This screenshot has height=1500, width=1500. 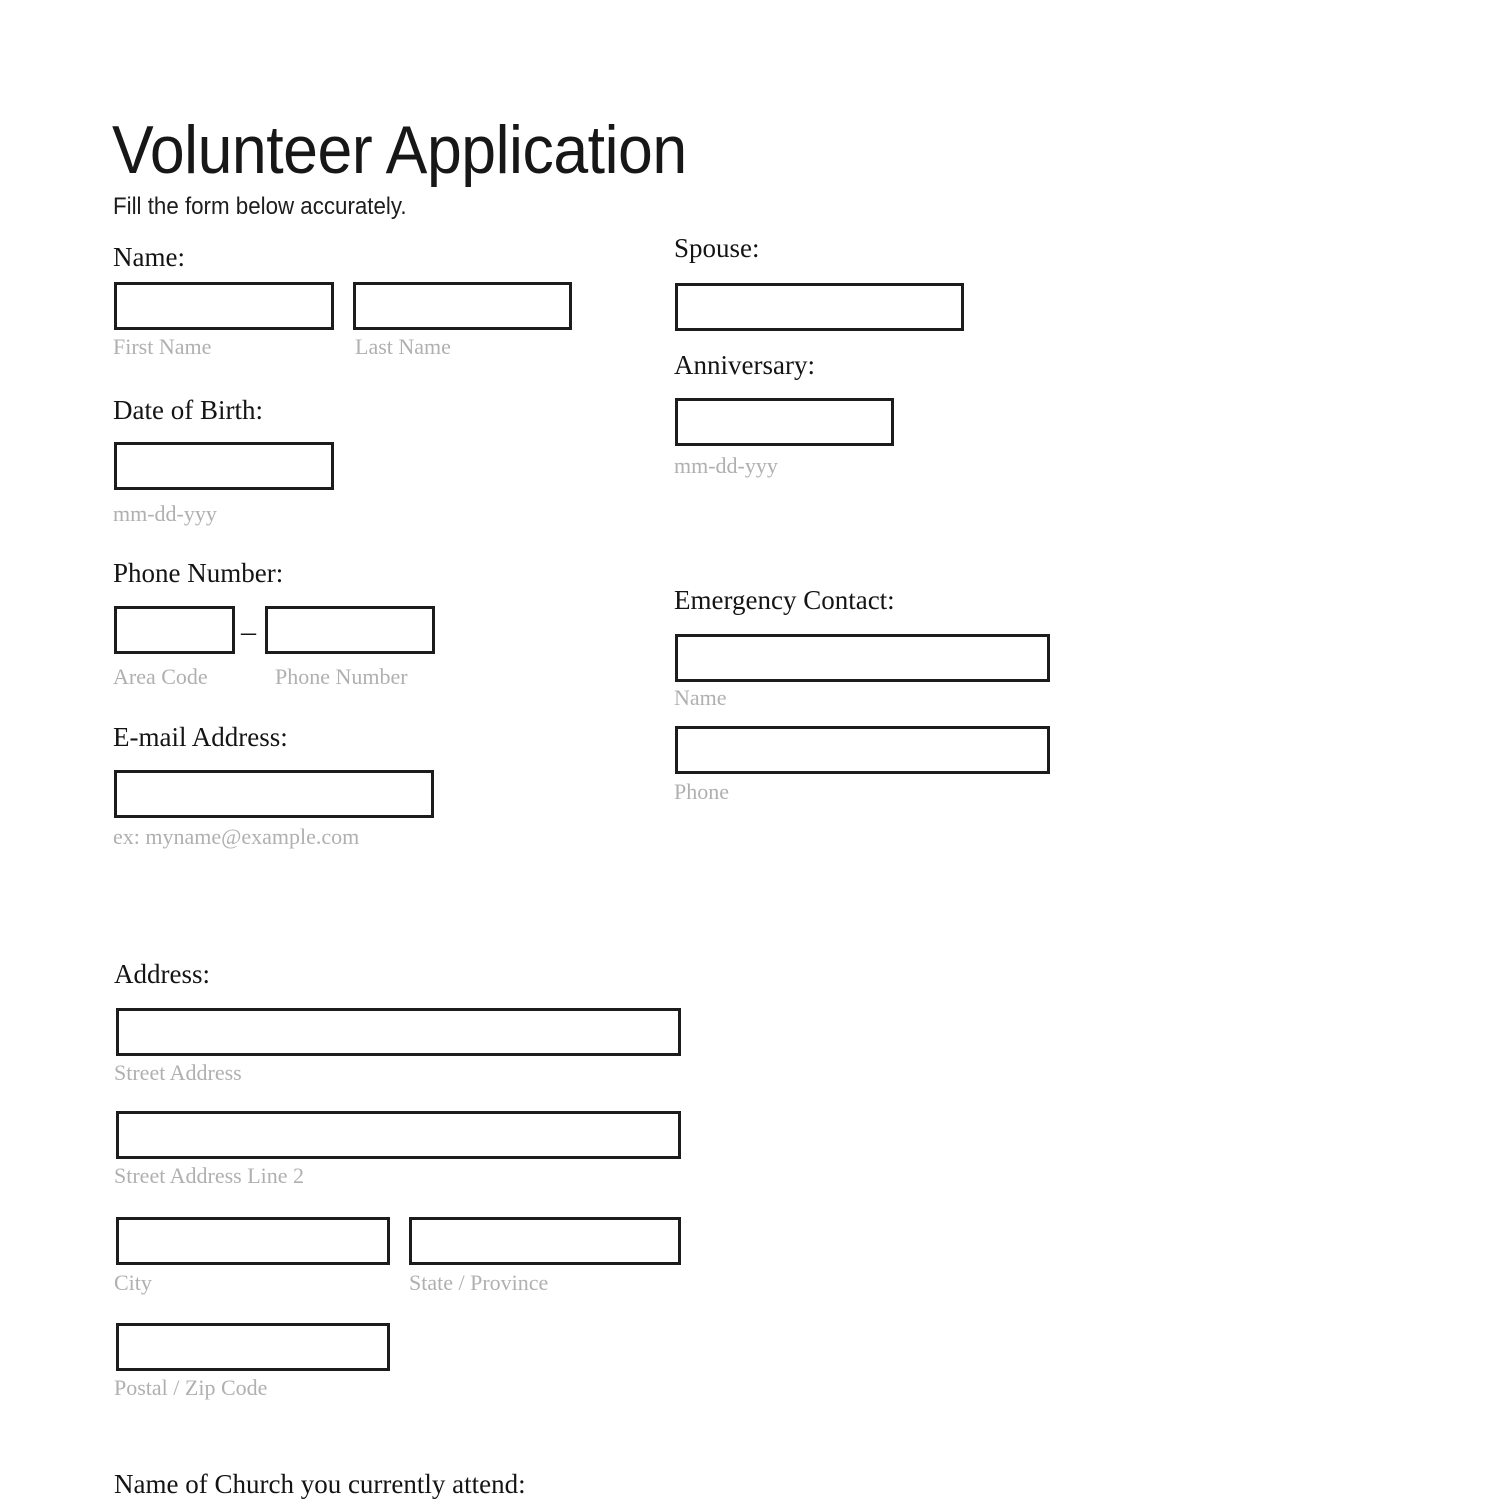 I want to click on date-of-birth-input, so click(x=224, y=466).